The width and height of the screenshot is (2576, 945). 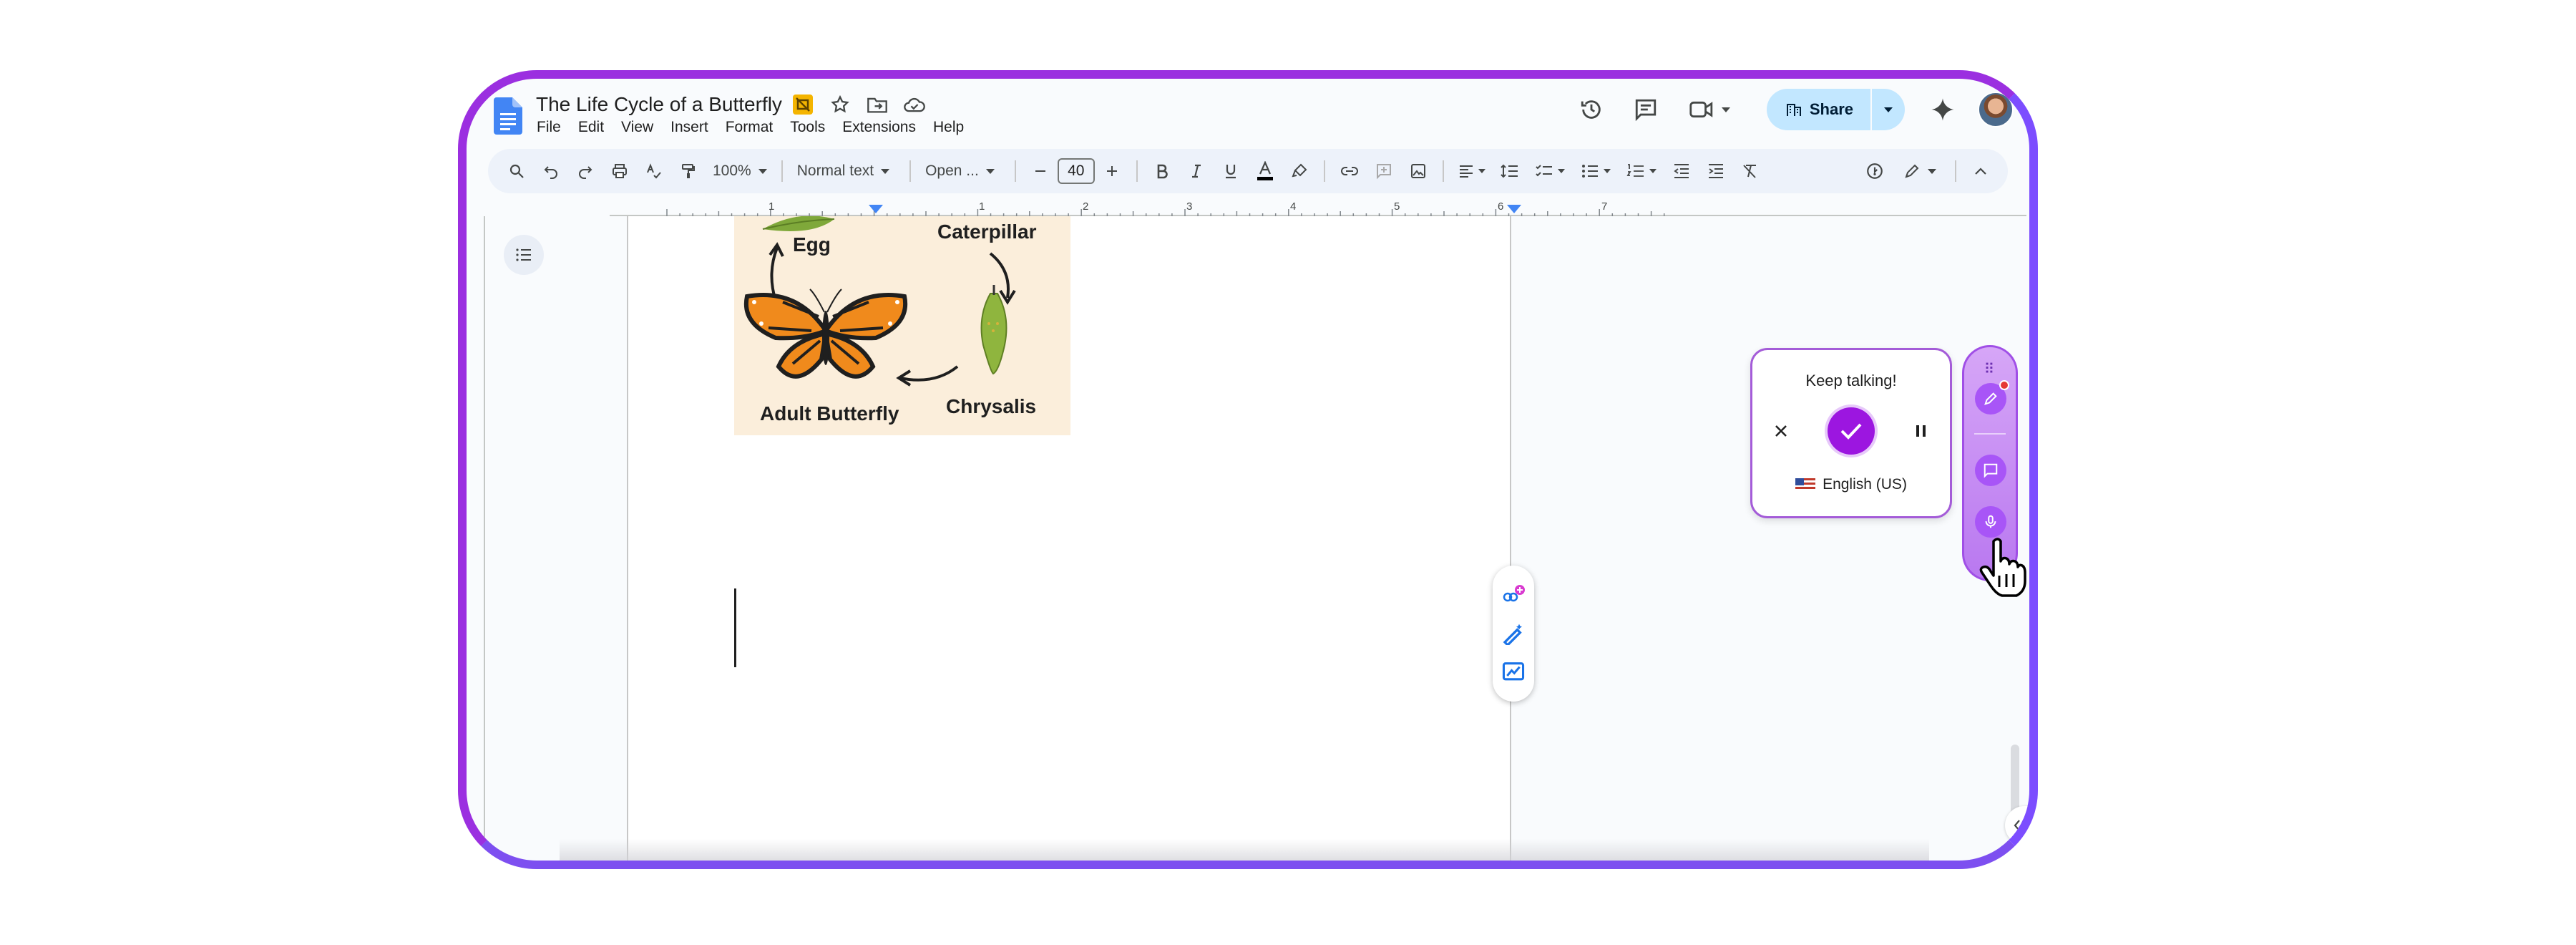 I want to click on paint-format-icon, so click(x=688, y=171).